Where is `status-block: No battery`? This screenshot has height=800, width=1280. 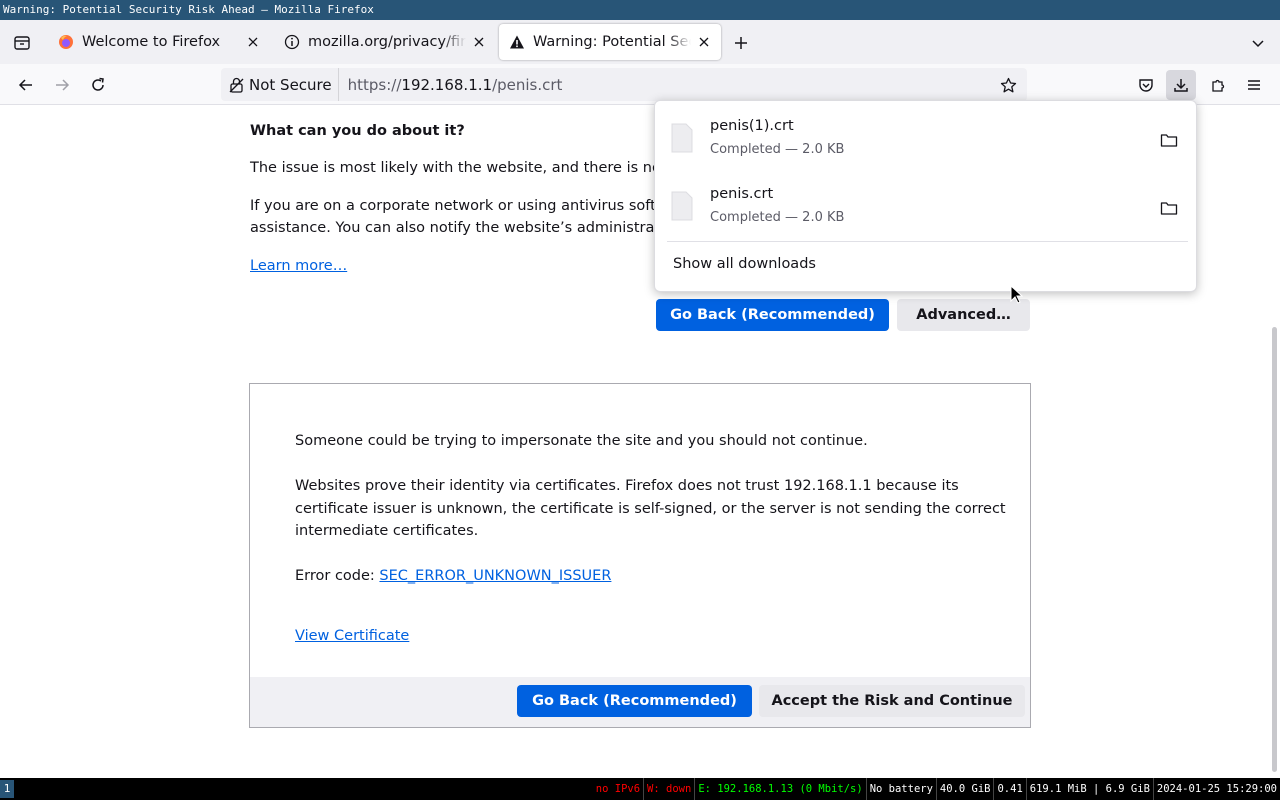
status-block: No battery is located at coordinates (902, 789).